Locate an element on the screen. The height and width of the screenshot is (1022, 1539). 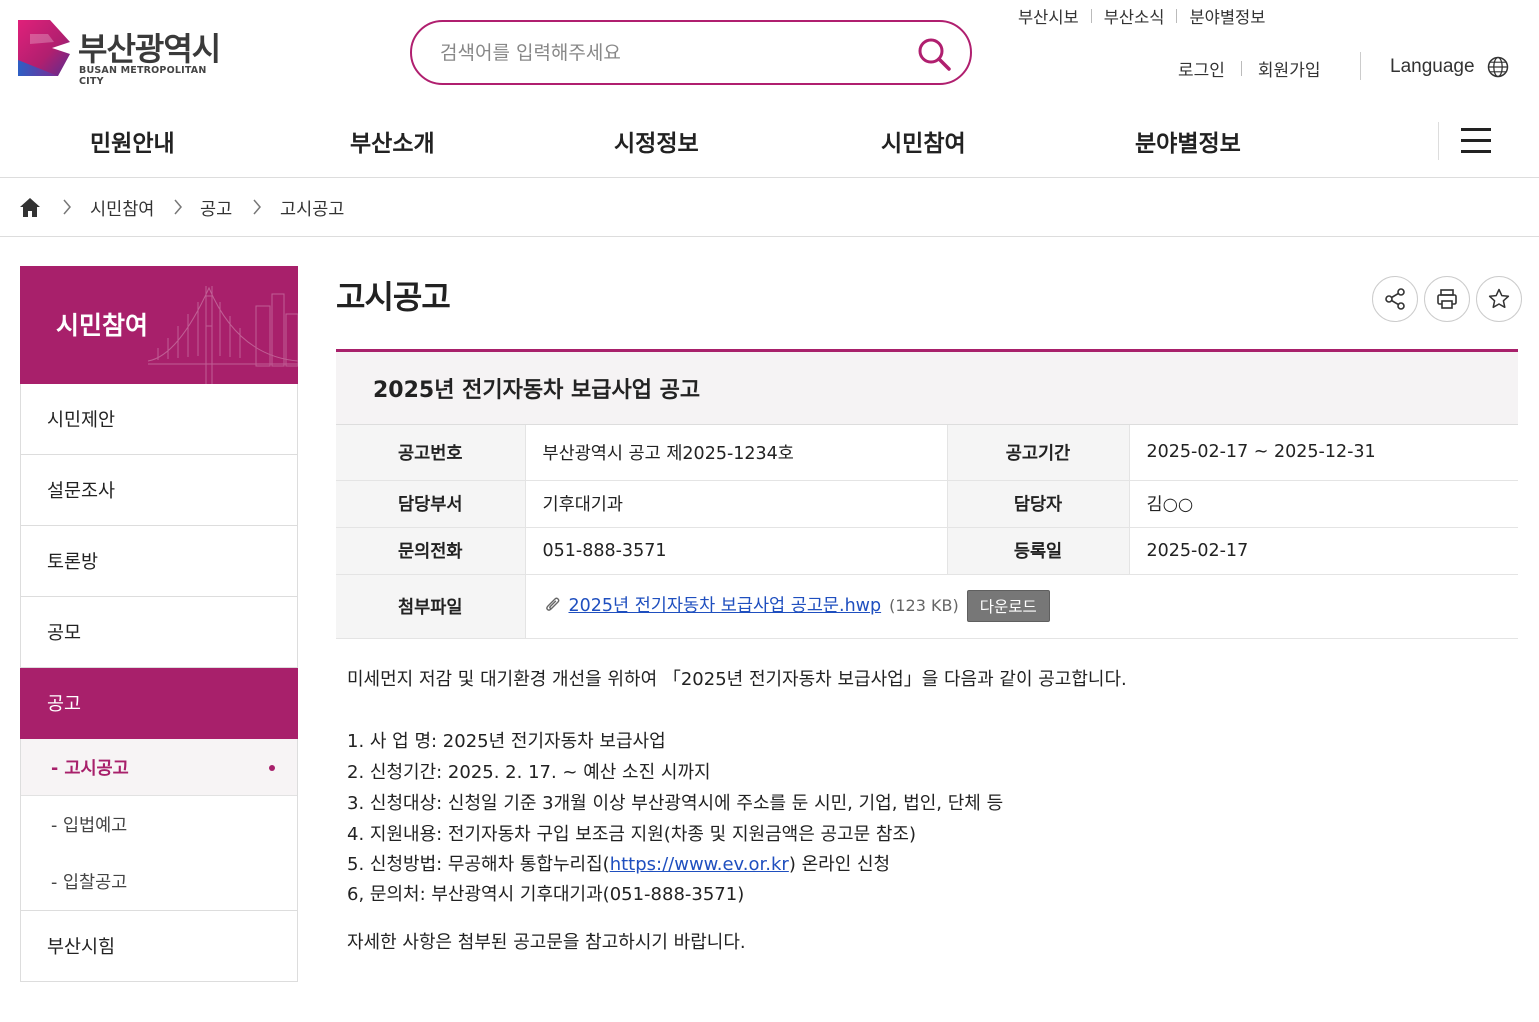
language-button: Language is located at coordinates (1449, 67).